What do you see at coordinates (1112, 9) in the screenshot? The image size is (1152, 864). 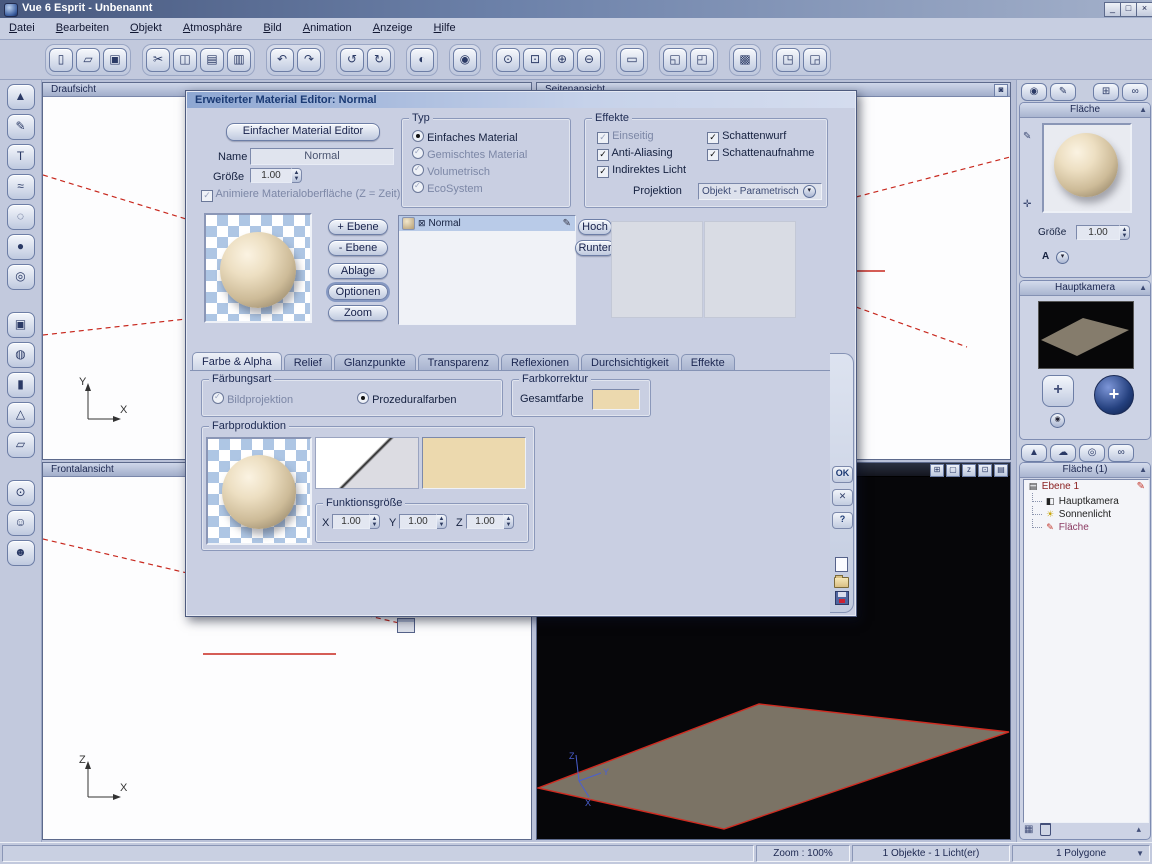 I see `minimize-button: _` at bounding box center [1112, 9].